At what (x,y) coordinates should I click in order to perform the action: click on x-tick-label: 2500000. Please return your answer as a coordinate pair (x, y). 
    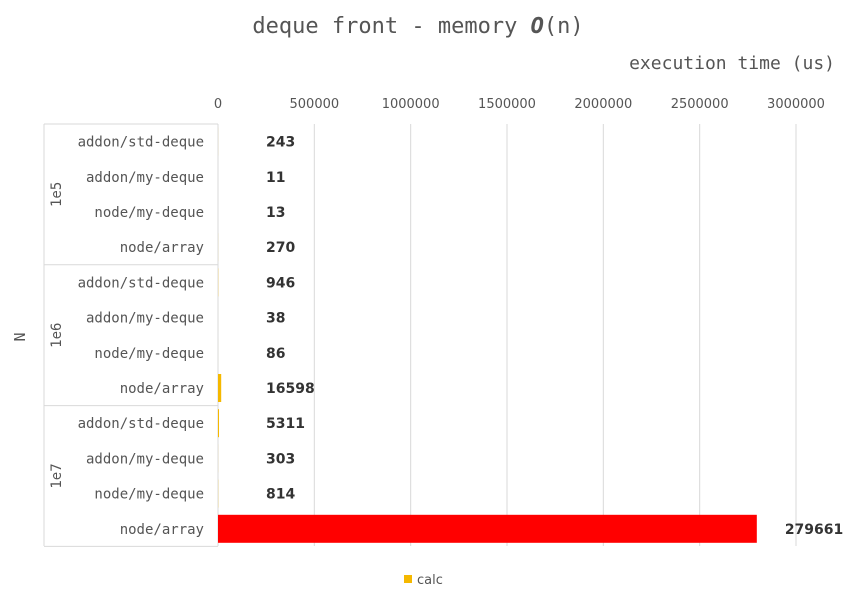
    Looking at the image, I should click on (700, 104).